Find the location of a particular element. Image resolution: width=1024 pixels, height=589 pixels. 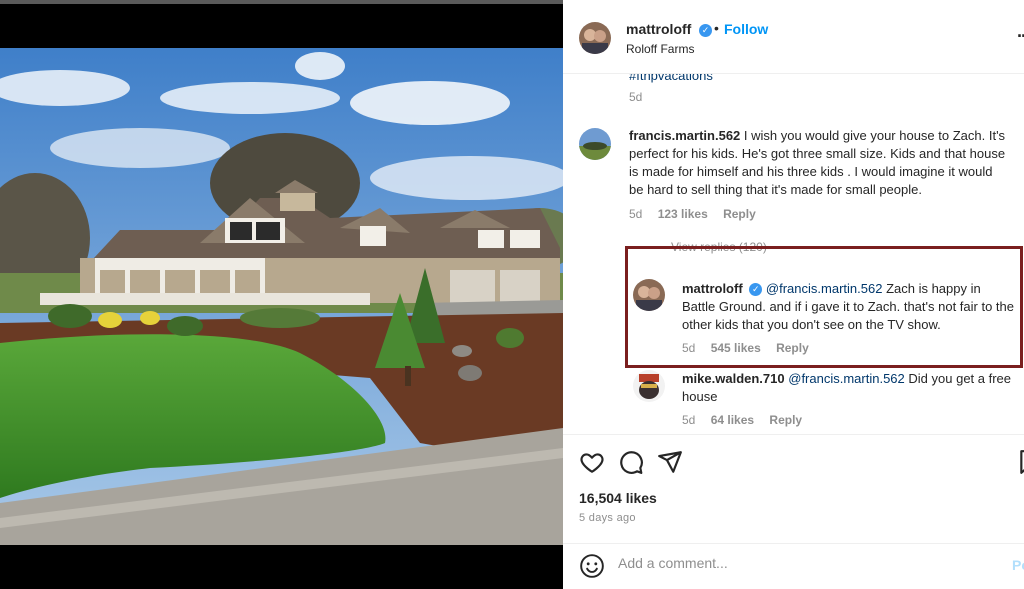

share-icon is located at coordinates (670, 462).